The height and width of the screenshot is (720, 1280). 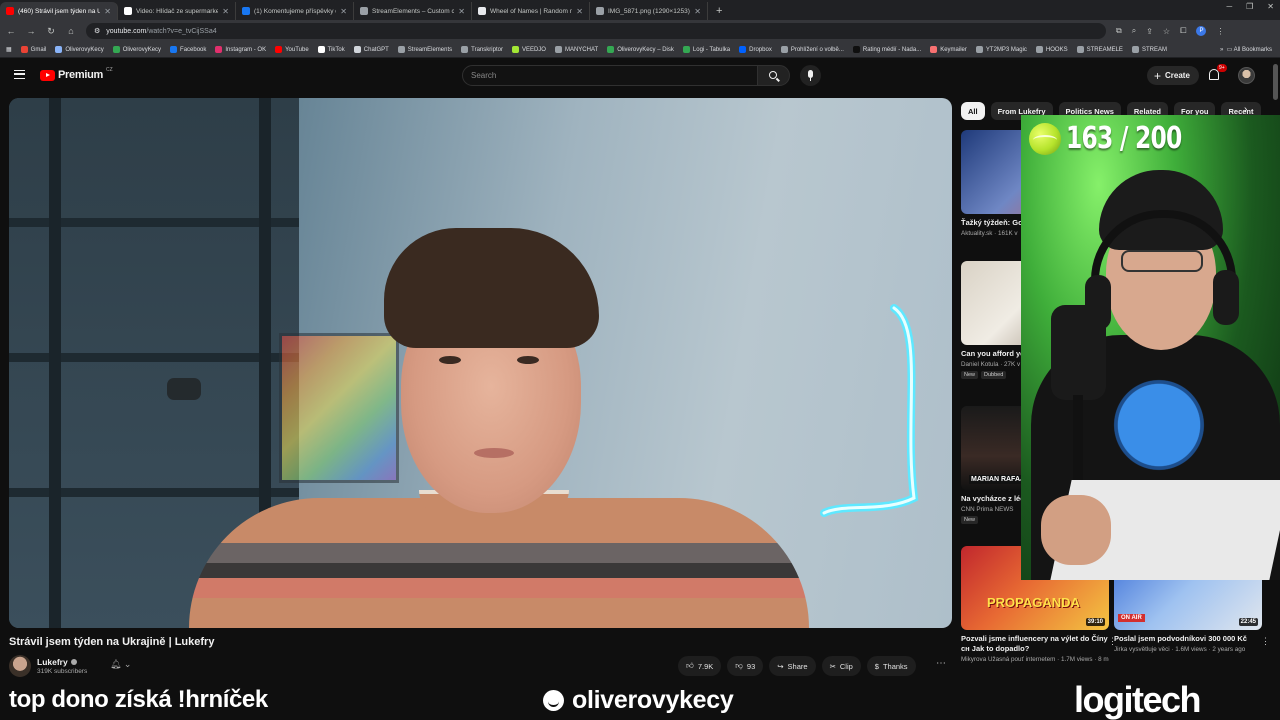 What do you see at coordinates (841, 666) in the screenshot?
I see `clip-button: ✂ Clip` at bounding box center [841, 666].